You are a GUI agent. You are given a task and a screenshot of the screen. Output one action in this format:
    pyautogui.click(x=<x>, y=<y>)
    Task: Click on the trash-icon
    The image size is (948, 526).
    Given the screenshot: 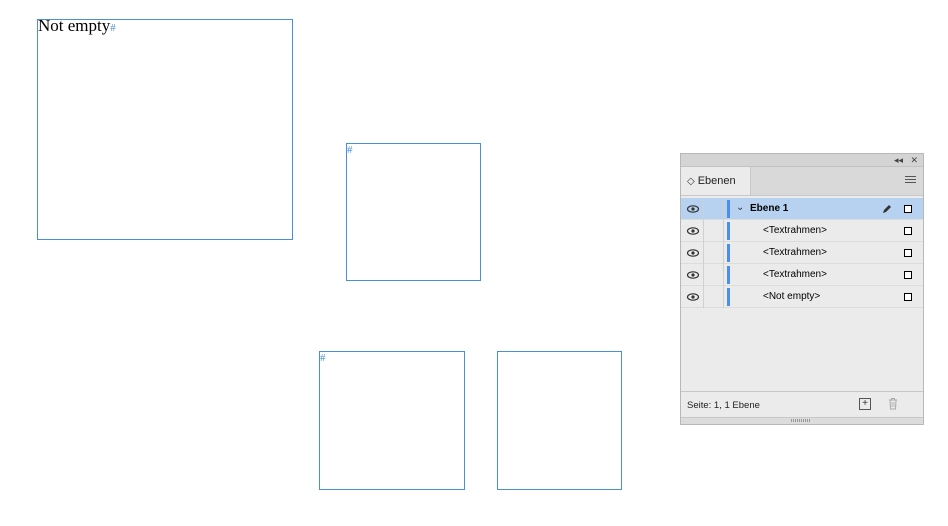 What is the action you would take?
    pyautogui.click(x=893, y=403)
    